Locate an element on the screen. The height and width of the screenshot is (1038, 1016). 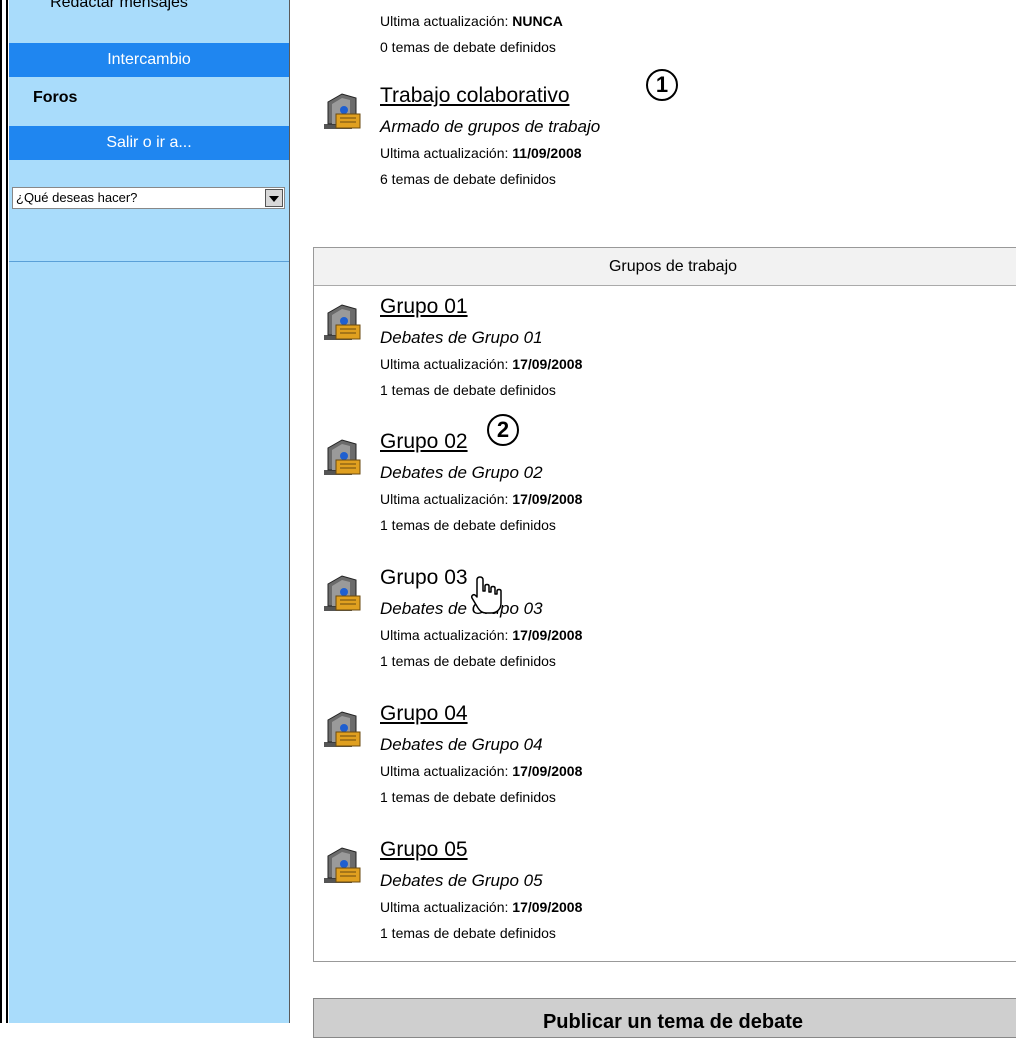
forum-last-update: Ultima actualización: NUNCA is located at coordinates (471, 21).